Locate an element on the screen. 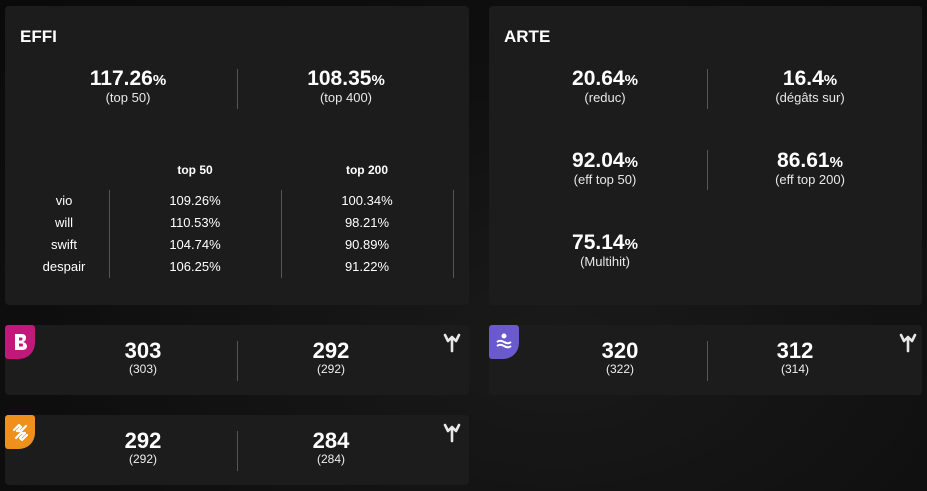  arte-stat-reduc: 20.64% (reduc) is located at coordinates (605, 86).